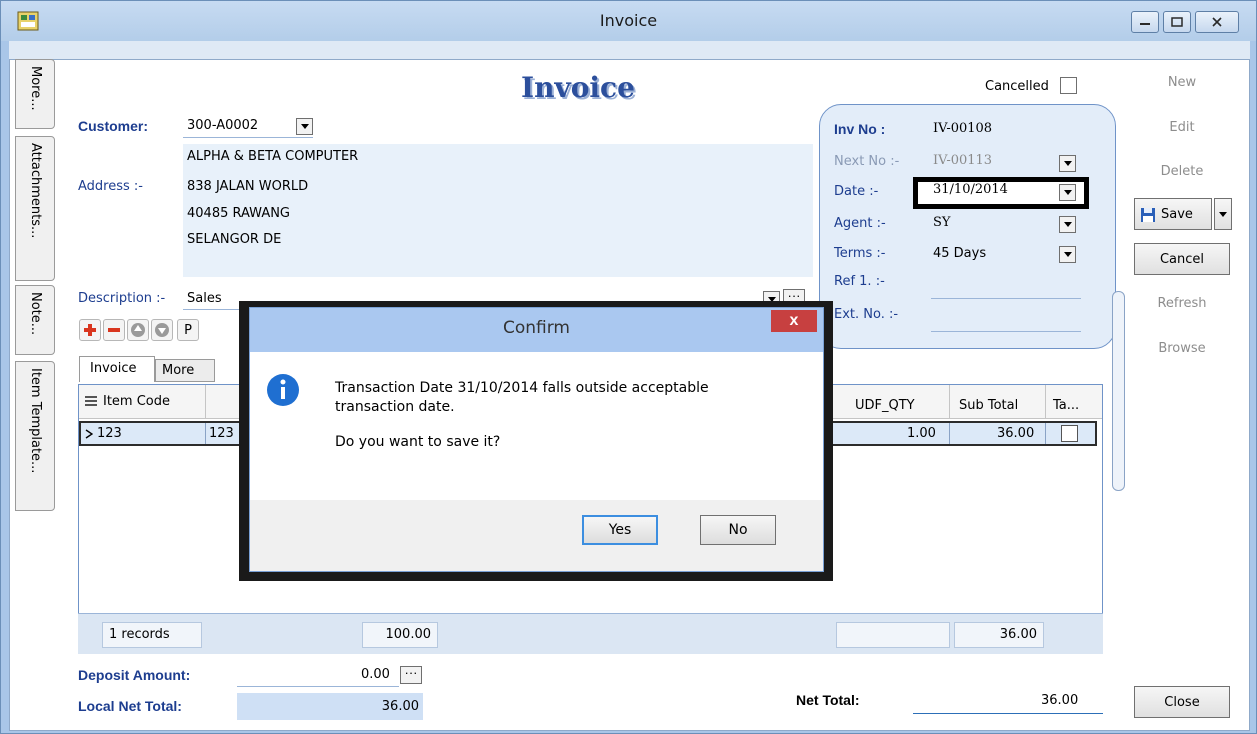 The height and width of the screenshot is (734, 1257). I want to click on maximize-icon, so click(1177, 22).